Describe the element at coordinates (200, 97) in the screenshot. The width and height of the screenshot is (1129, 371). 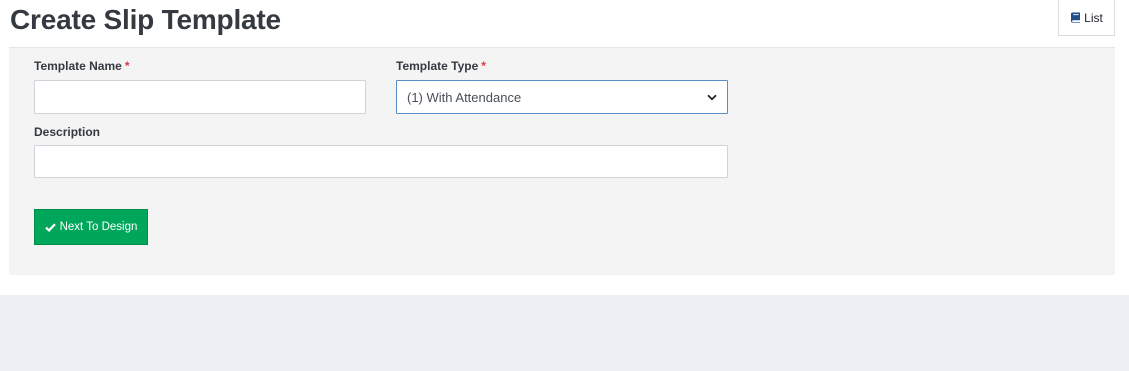
I see `template-name-input` at that location.